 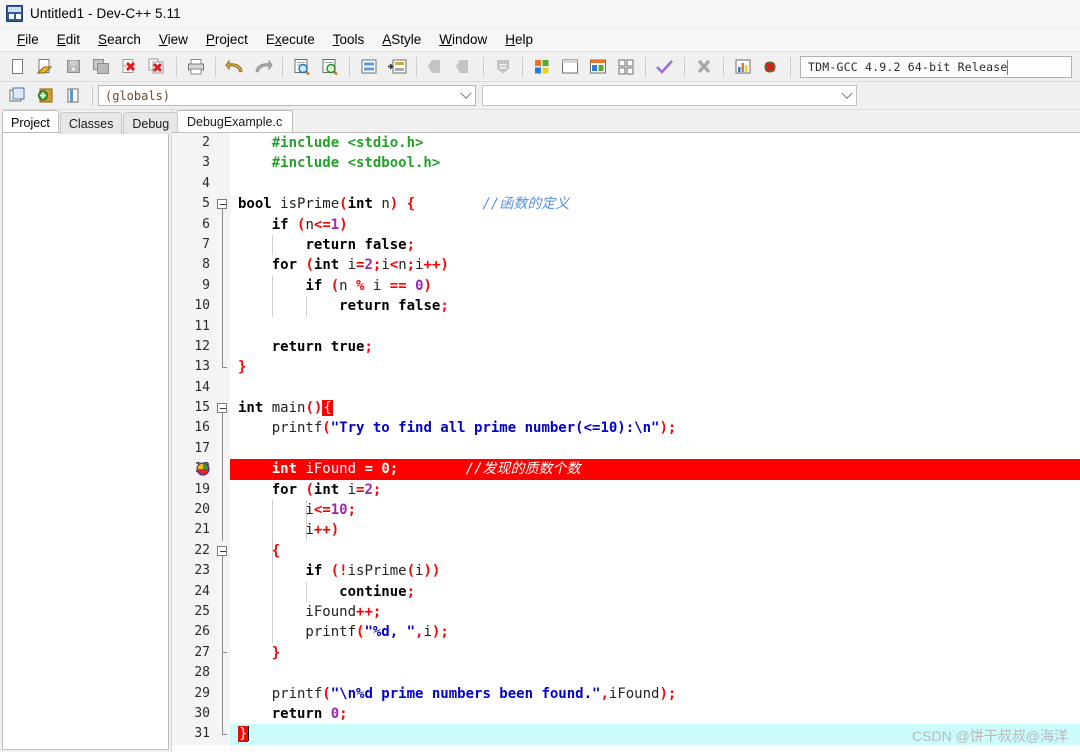 What do you see at coordinates (194, 163) in the screenshot?
I see `line-number: 3` at bounding box center [194, 163].